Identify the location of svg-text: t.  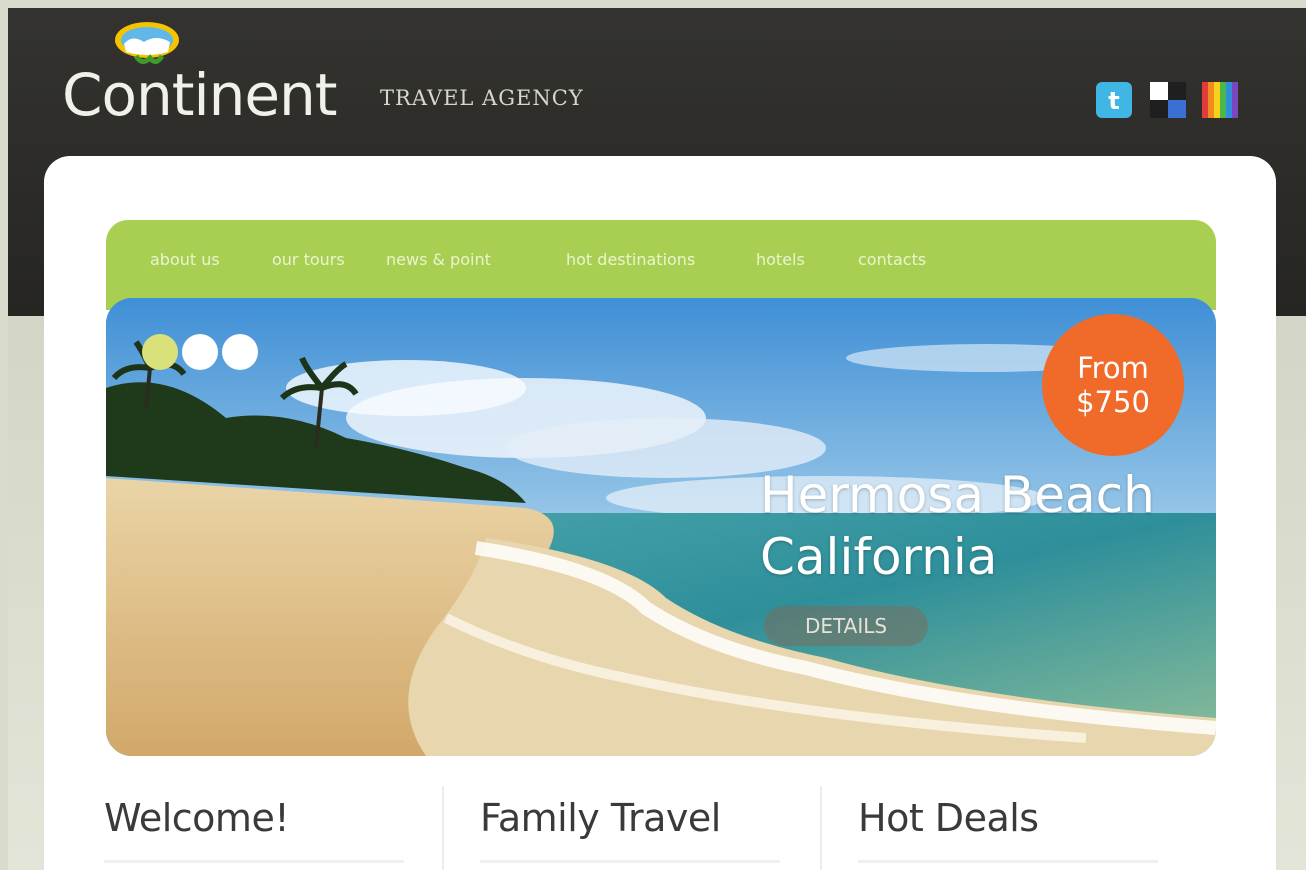
(1113, 101).